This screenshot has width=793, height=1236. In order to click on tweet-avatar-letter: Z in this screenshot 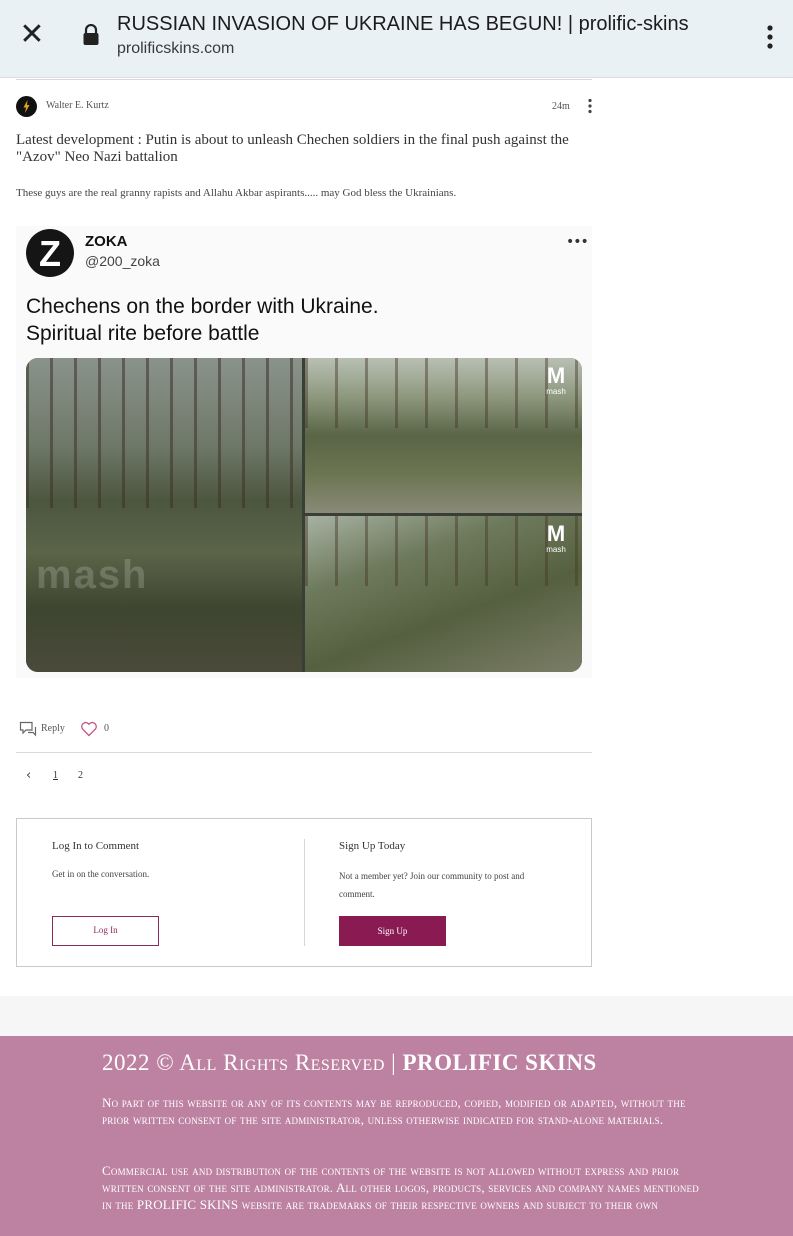, I will do `click(50, 253)`.